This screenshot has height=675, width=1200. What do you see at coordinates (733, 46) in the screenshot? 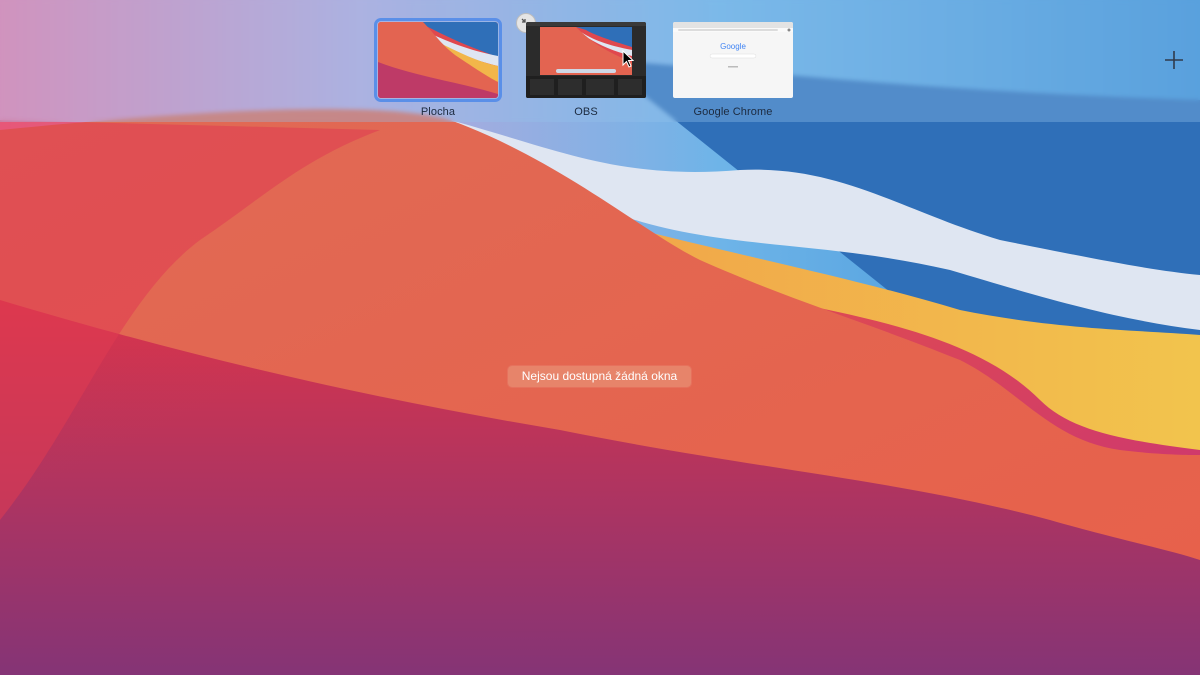
I see `google-logo-text: Google` at bounding box center [733, 46].